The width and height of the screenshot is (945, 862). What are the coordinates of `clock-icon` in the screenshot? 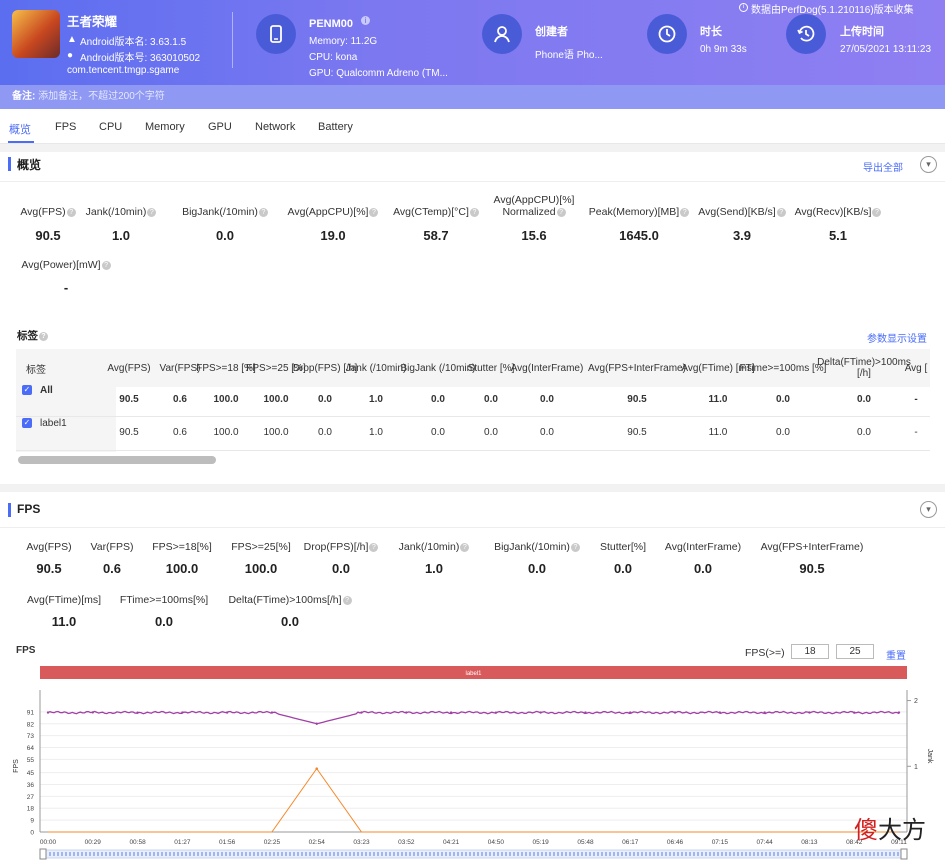 It's located at (667, 34).